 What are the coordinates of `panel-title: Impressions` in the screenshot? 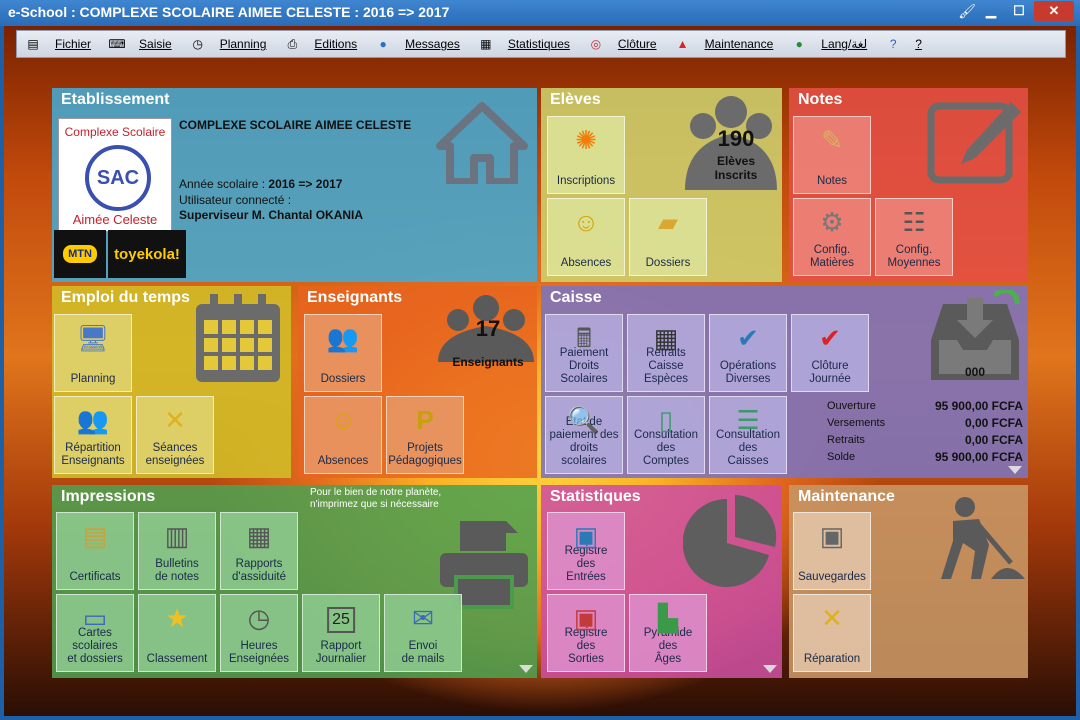 It's located at (108, 496).